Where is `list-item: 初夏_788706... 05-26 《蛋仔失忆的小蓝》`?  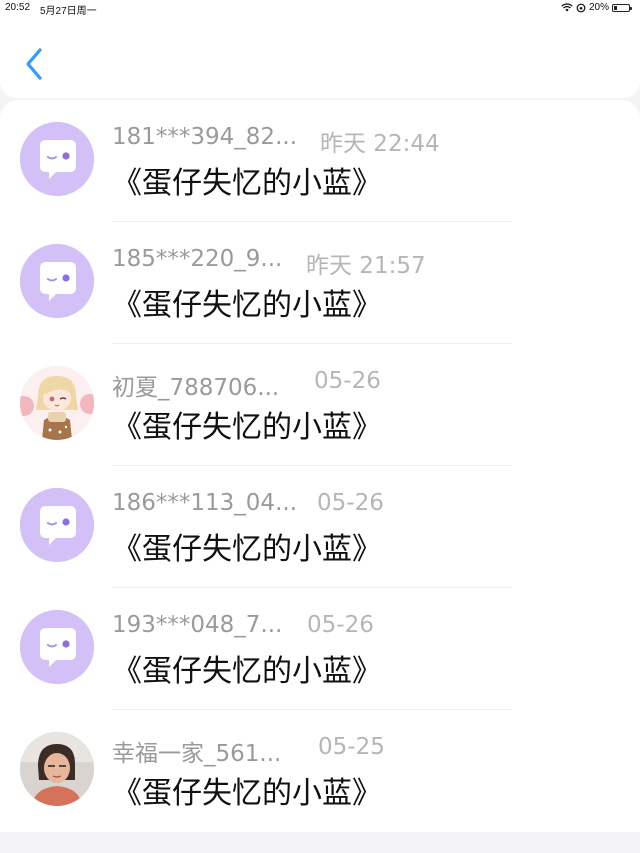 list-item: 初夏_788706... 05-26 《蛋仔失忆的小蓝》 is located at coordinates (320, 405).